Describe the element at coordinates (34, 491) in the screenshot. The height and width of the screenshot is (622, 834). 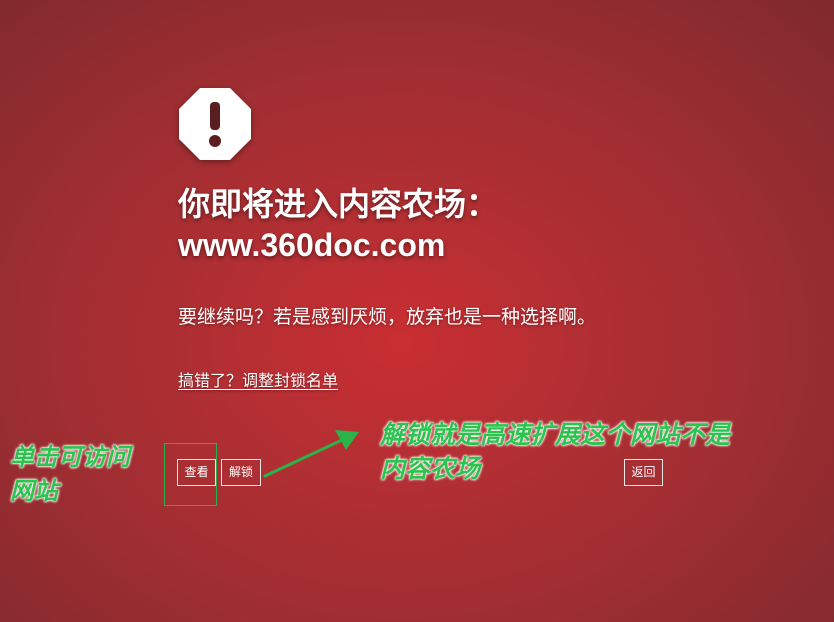
I see `view-annotation-line-2: 网站` at that location.